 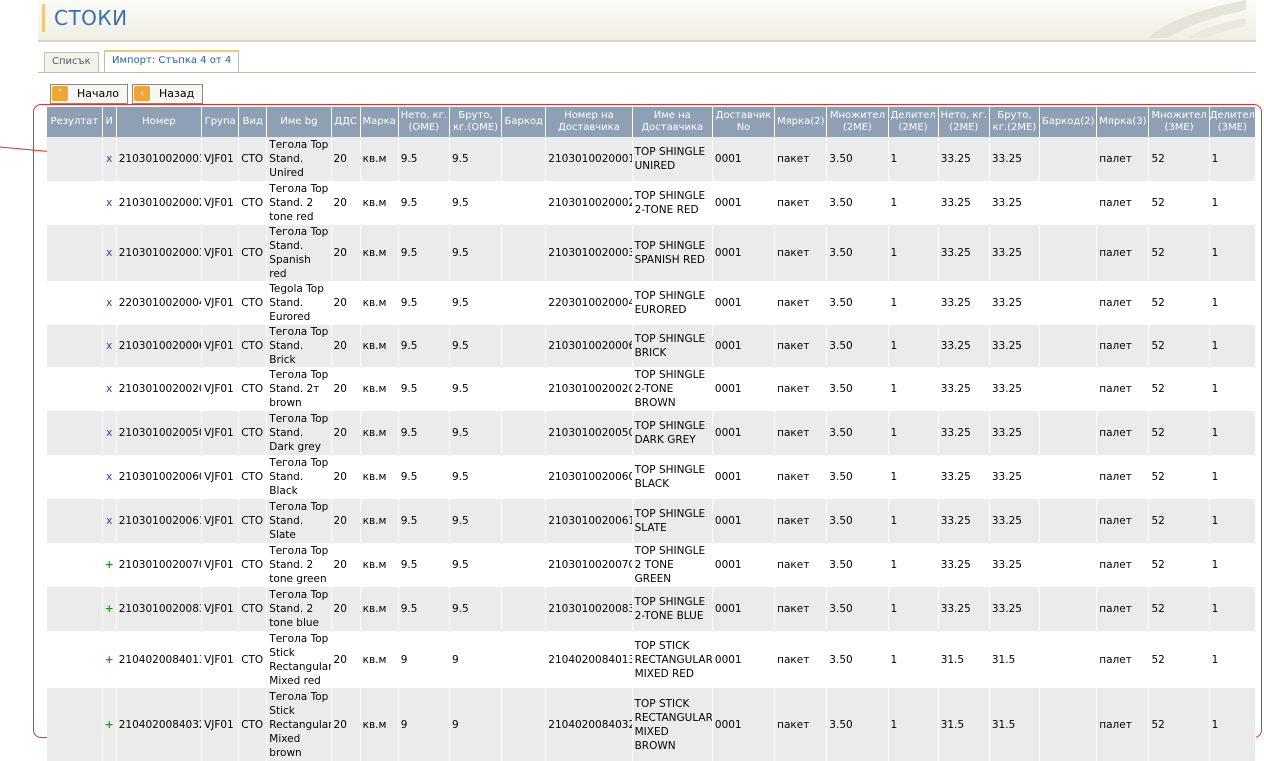 I want to click on table-cell: Тегола Top Stand. Brick, so click(x=299, y=346).